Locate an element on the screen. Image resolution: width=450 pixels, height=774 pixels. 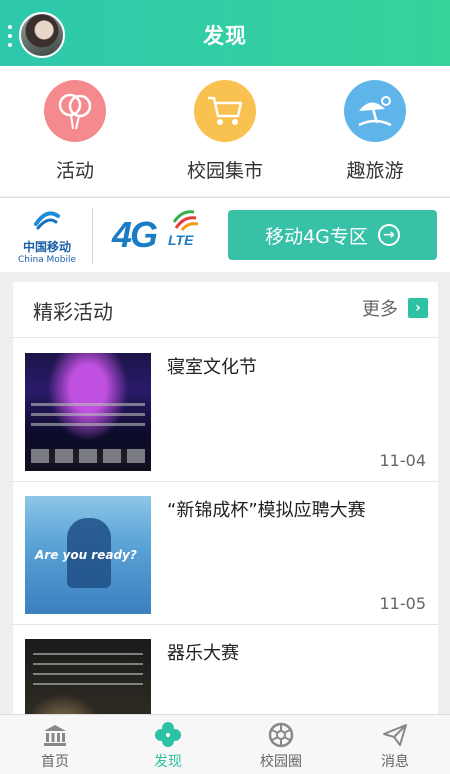
tab-discover: 发现 is located at coordinates (168, 746).